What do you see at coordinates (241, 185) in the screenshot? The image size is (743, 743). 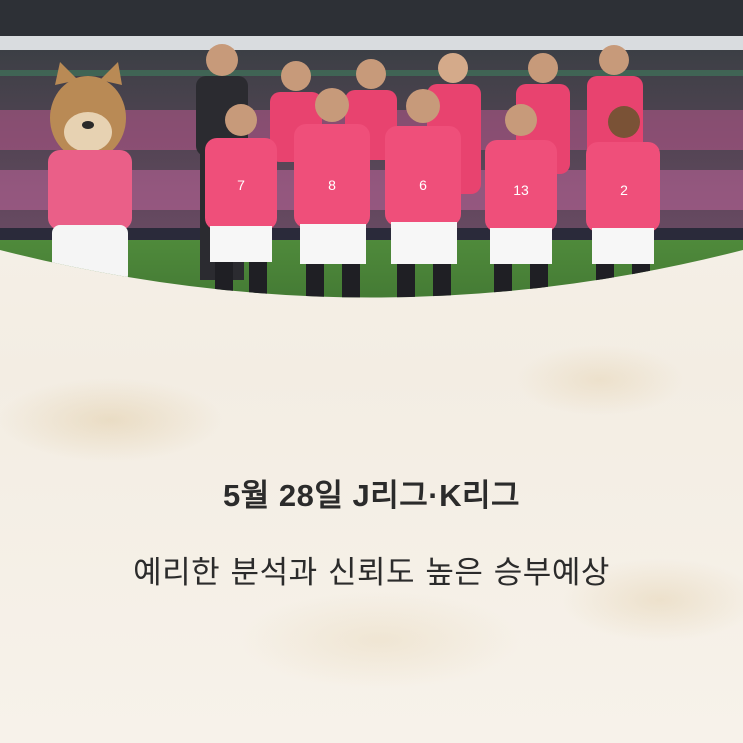 I see `shirt-number: 7` at bounding box center [241, 185].